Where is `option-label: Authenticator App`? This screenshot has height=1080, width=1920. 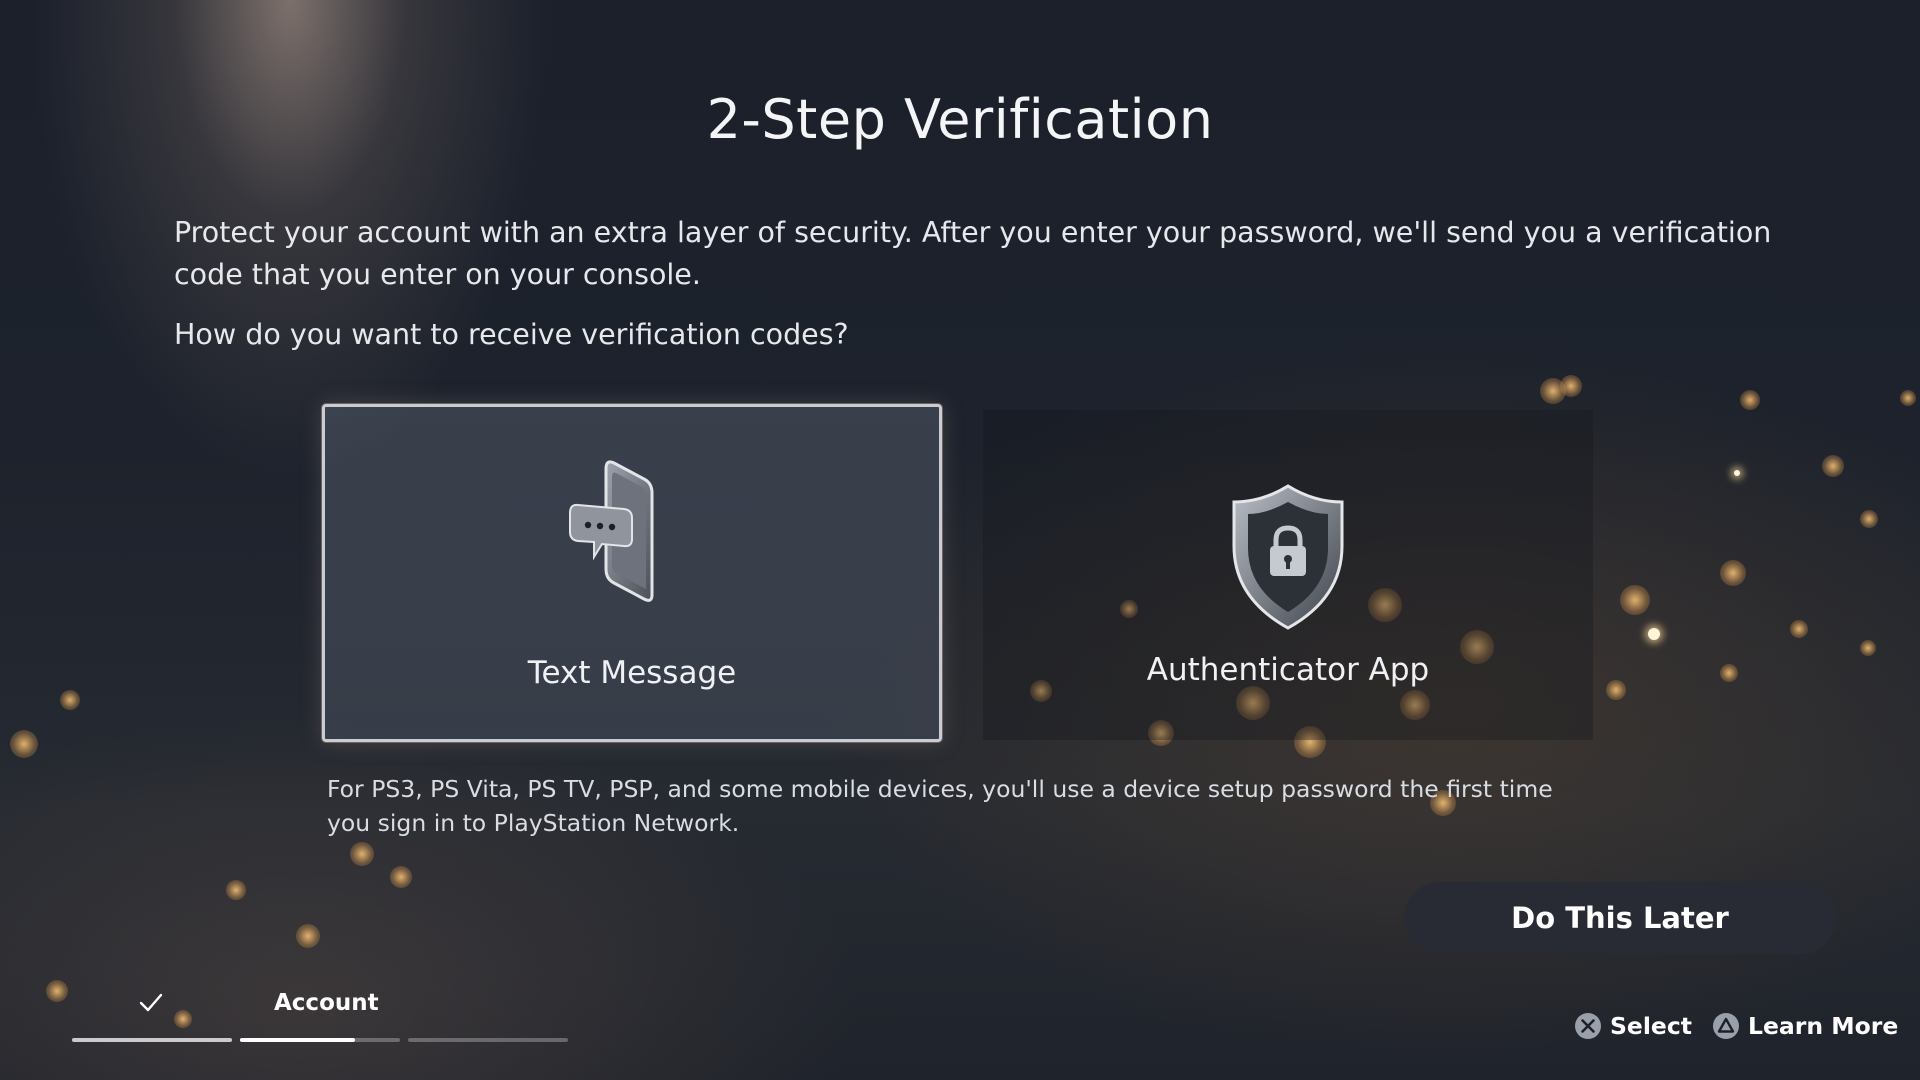
option-label: Authenticator App is located at coordinates (1288, 670).